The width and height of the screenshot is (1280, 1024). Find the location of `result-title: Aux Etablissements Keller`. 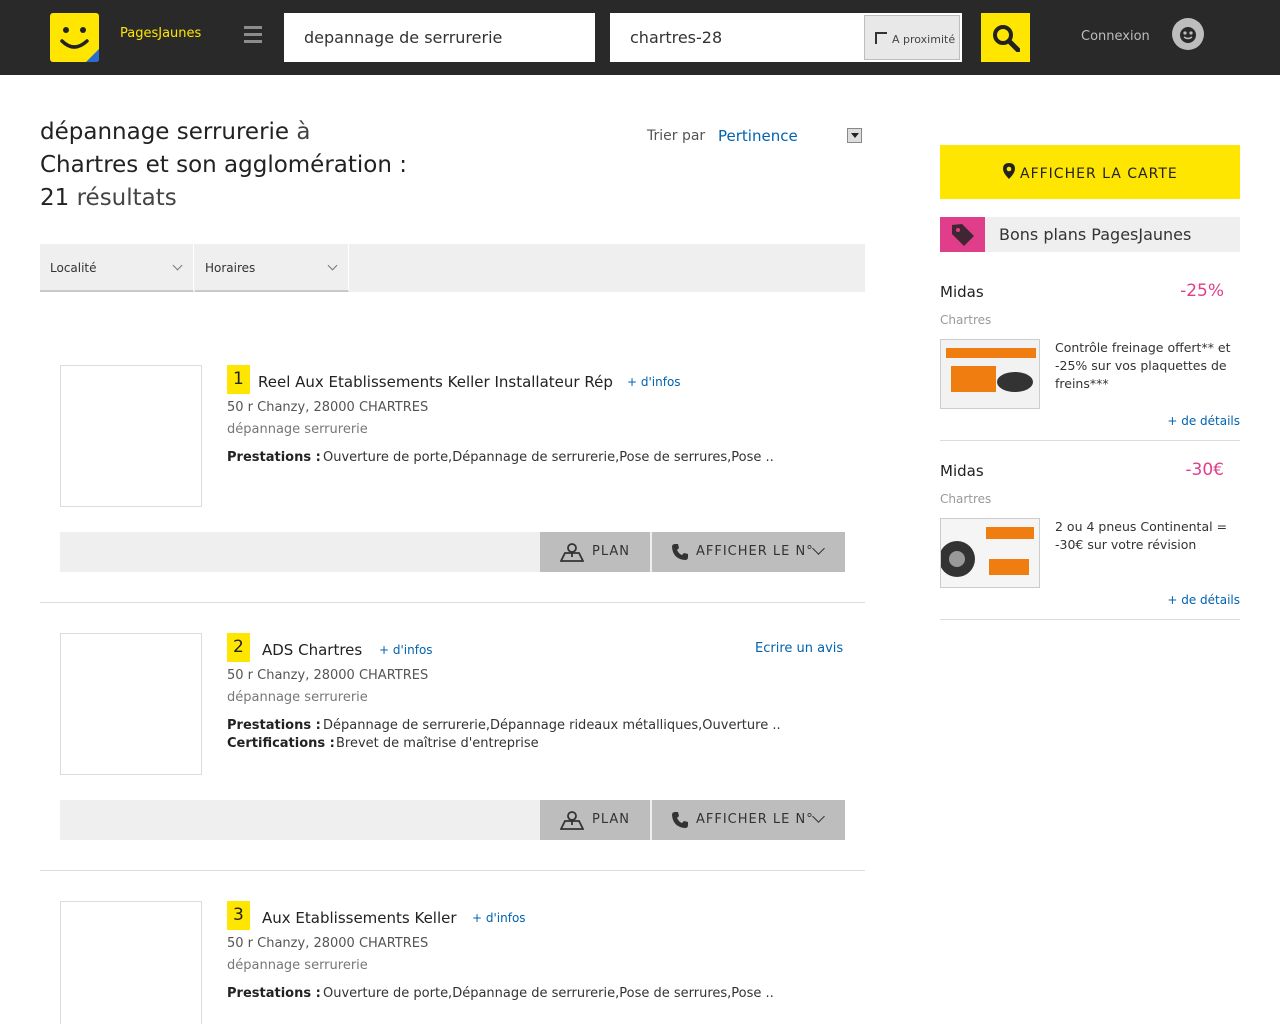

result-title: Aux Etablissements Keller is located at coordinates (359, 918).